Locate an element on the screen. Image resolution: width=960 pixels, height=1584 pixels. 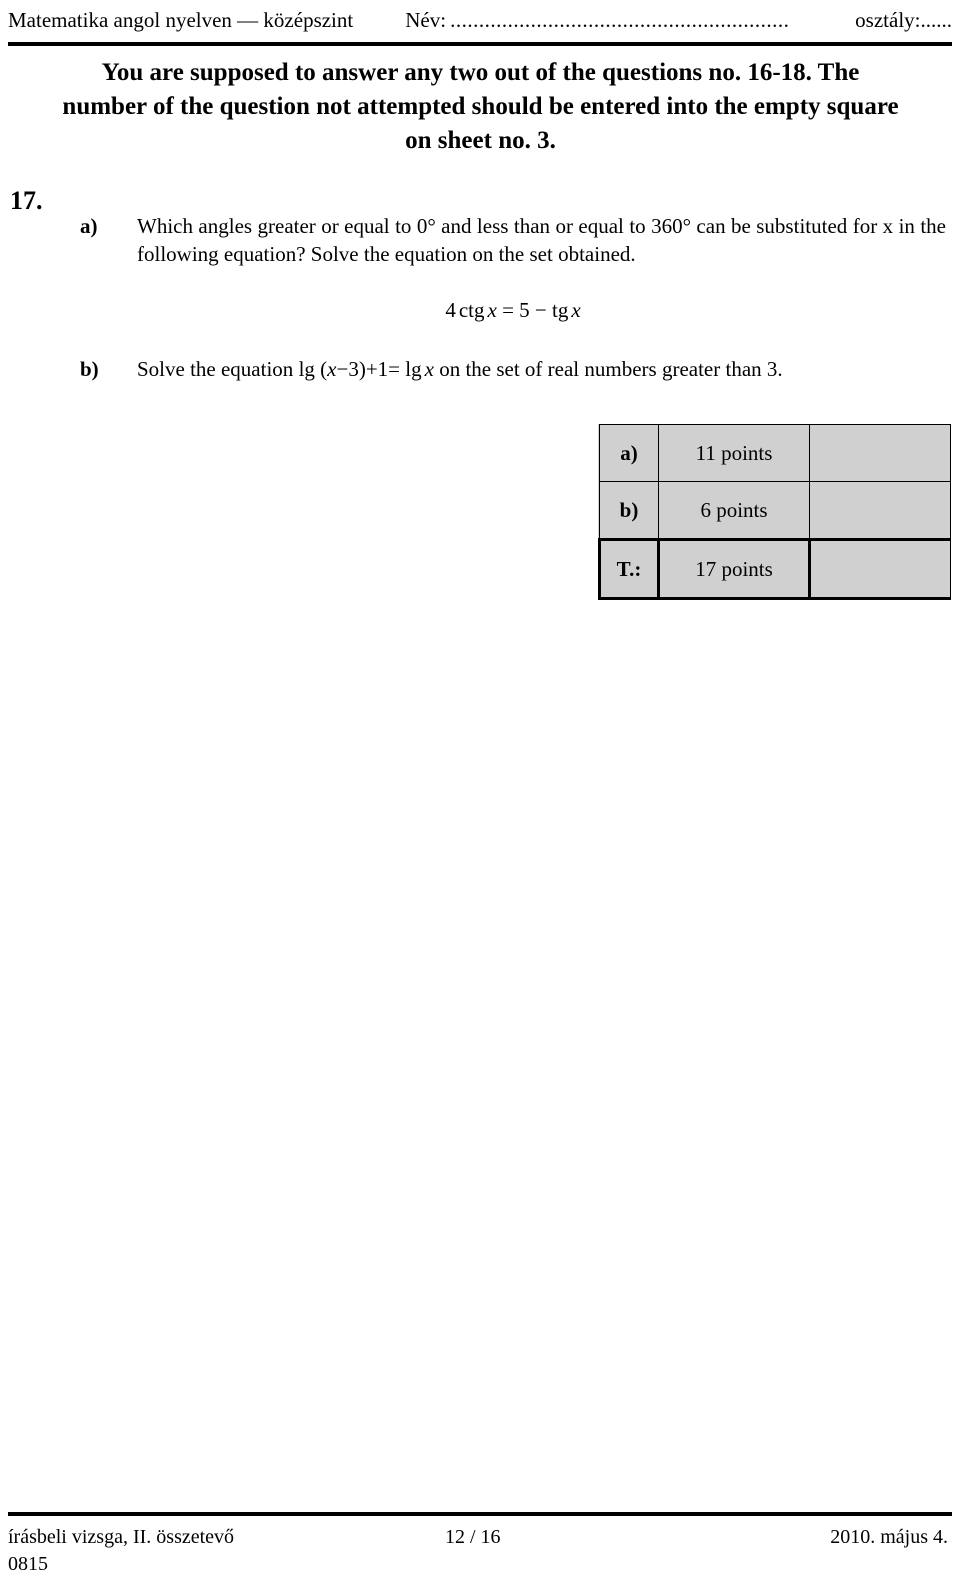
formula-b-lg-1: lg is located at coordinates (306, 369).